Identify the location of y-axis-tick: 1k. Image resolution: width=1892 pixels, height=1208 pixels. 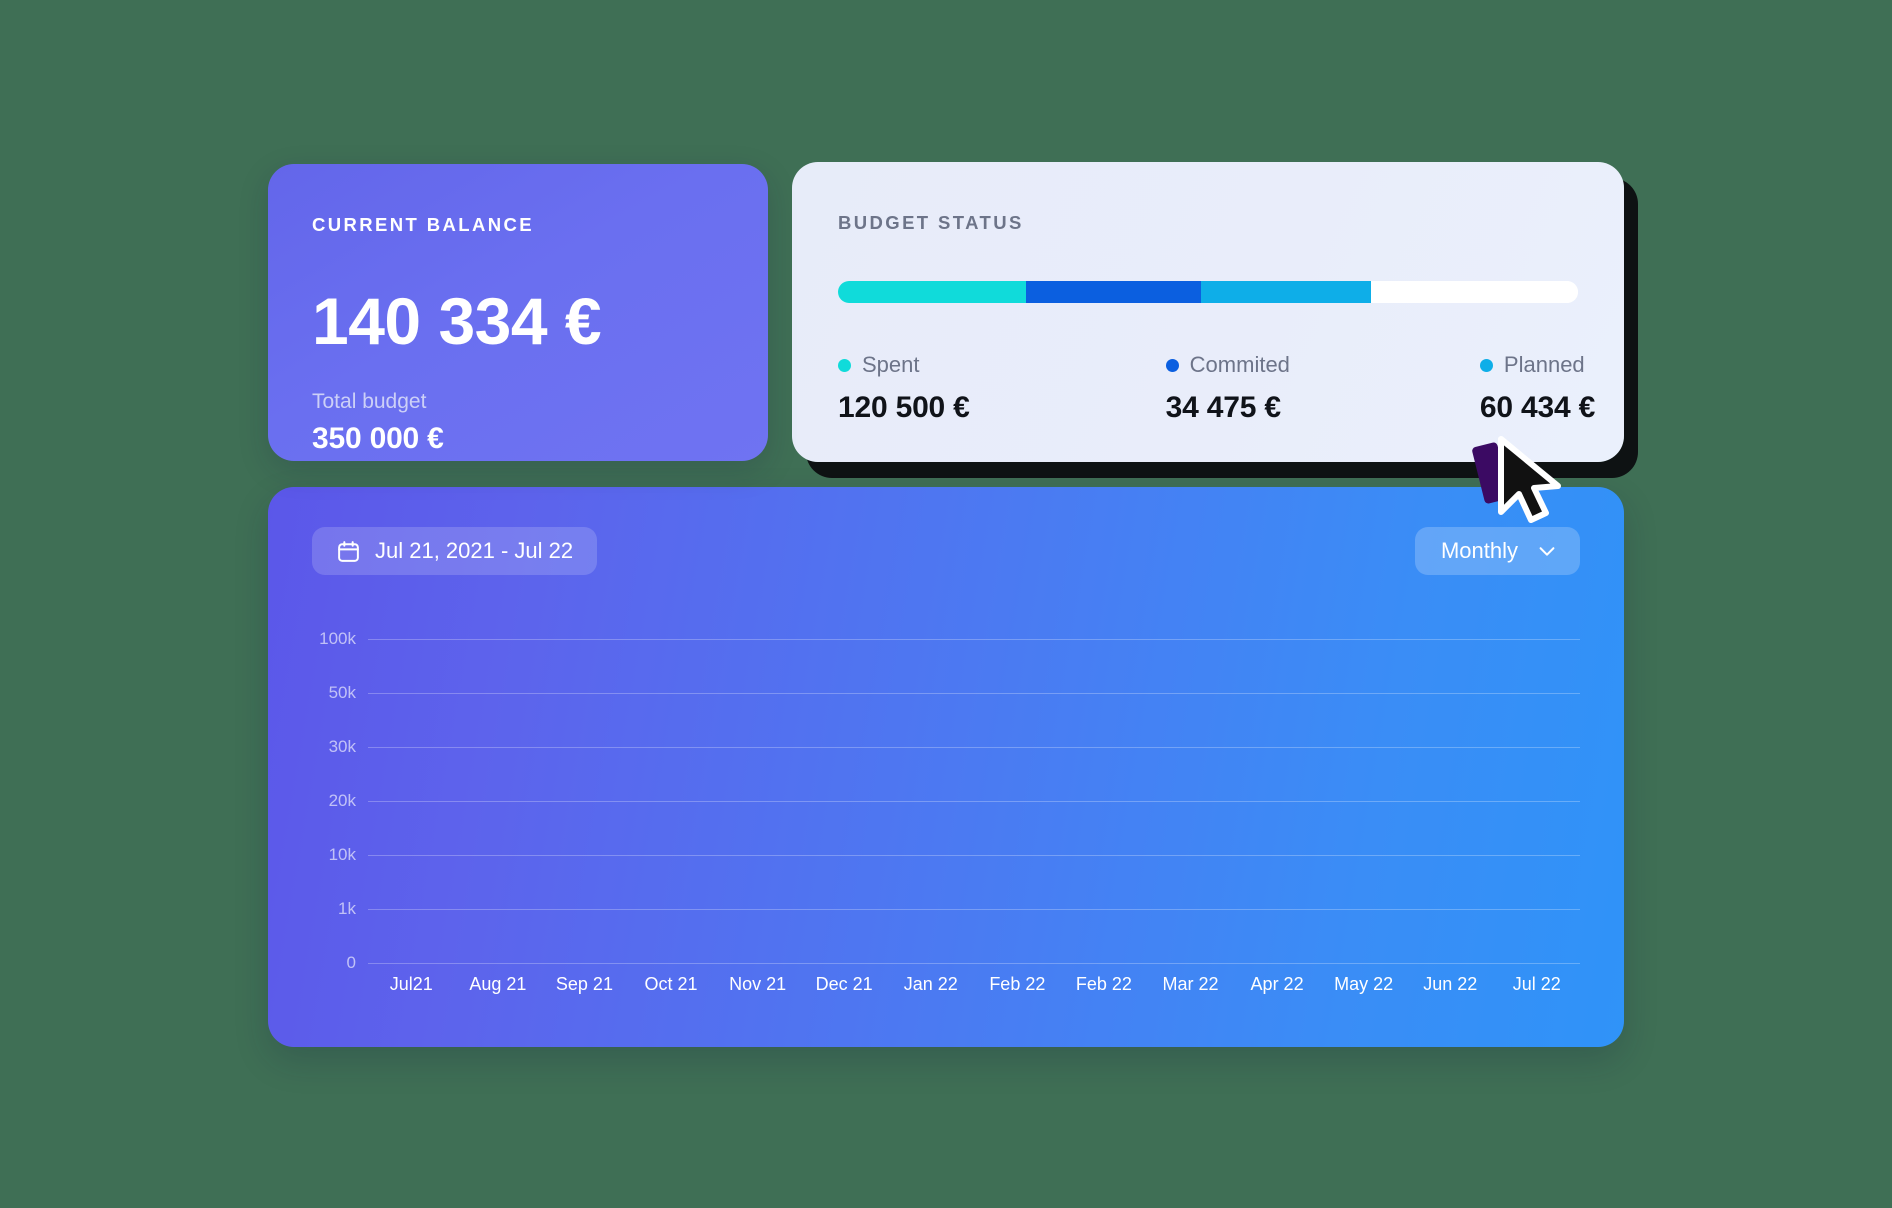
(347, 908).